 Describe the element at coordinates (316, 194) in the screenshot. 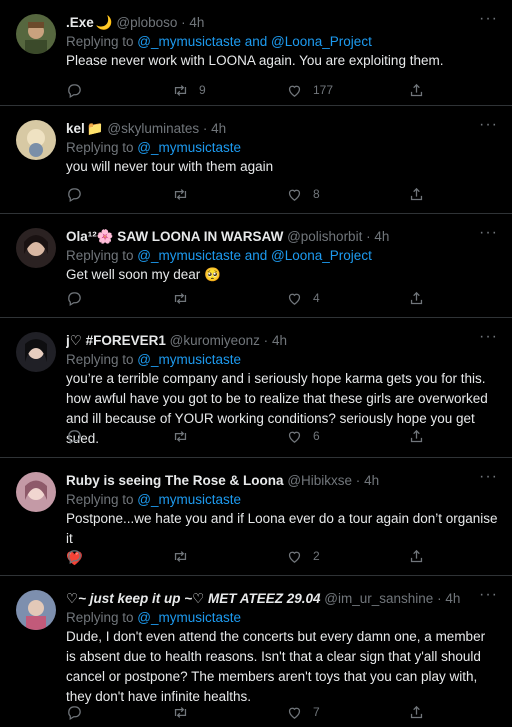

I see `like-count: 8` at that location.